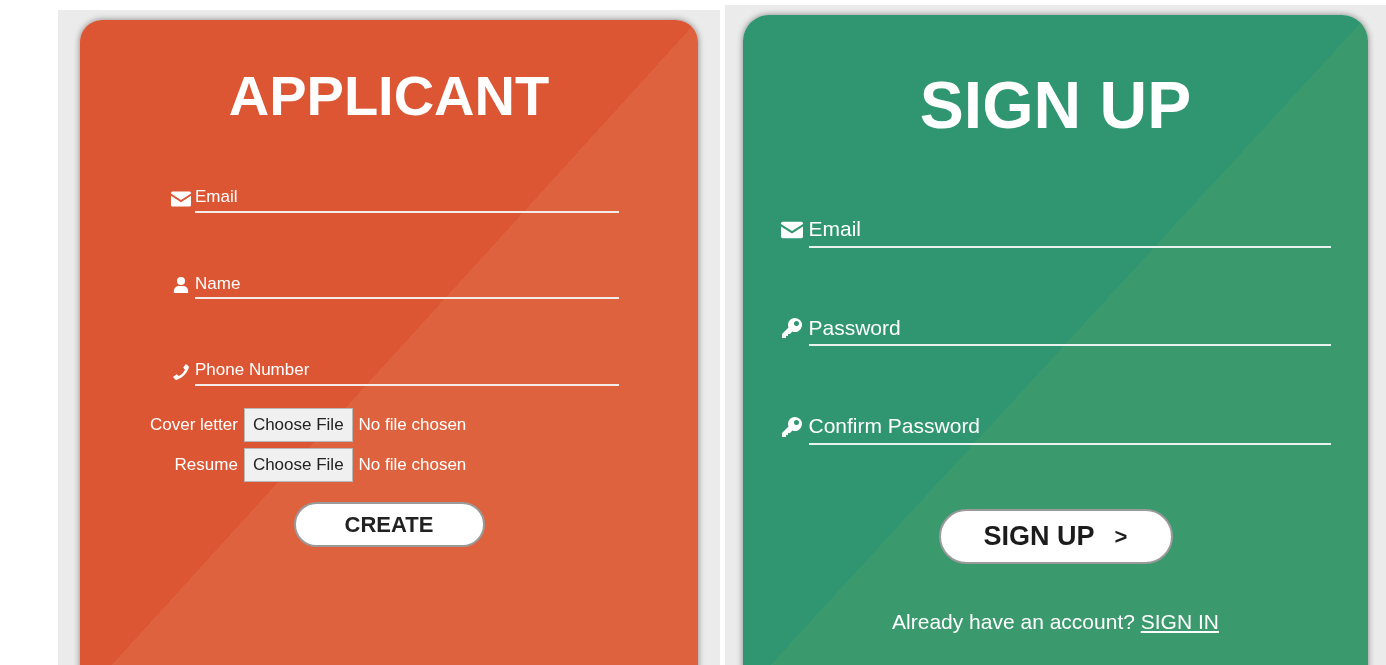 This screenshot has width=1386, height=665. I want to click on text-field: Name, so click(407, 284).